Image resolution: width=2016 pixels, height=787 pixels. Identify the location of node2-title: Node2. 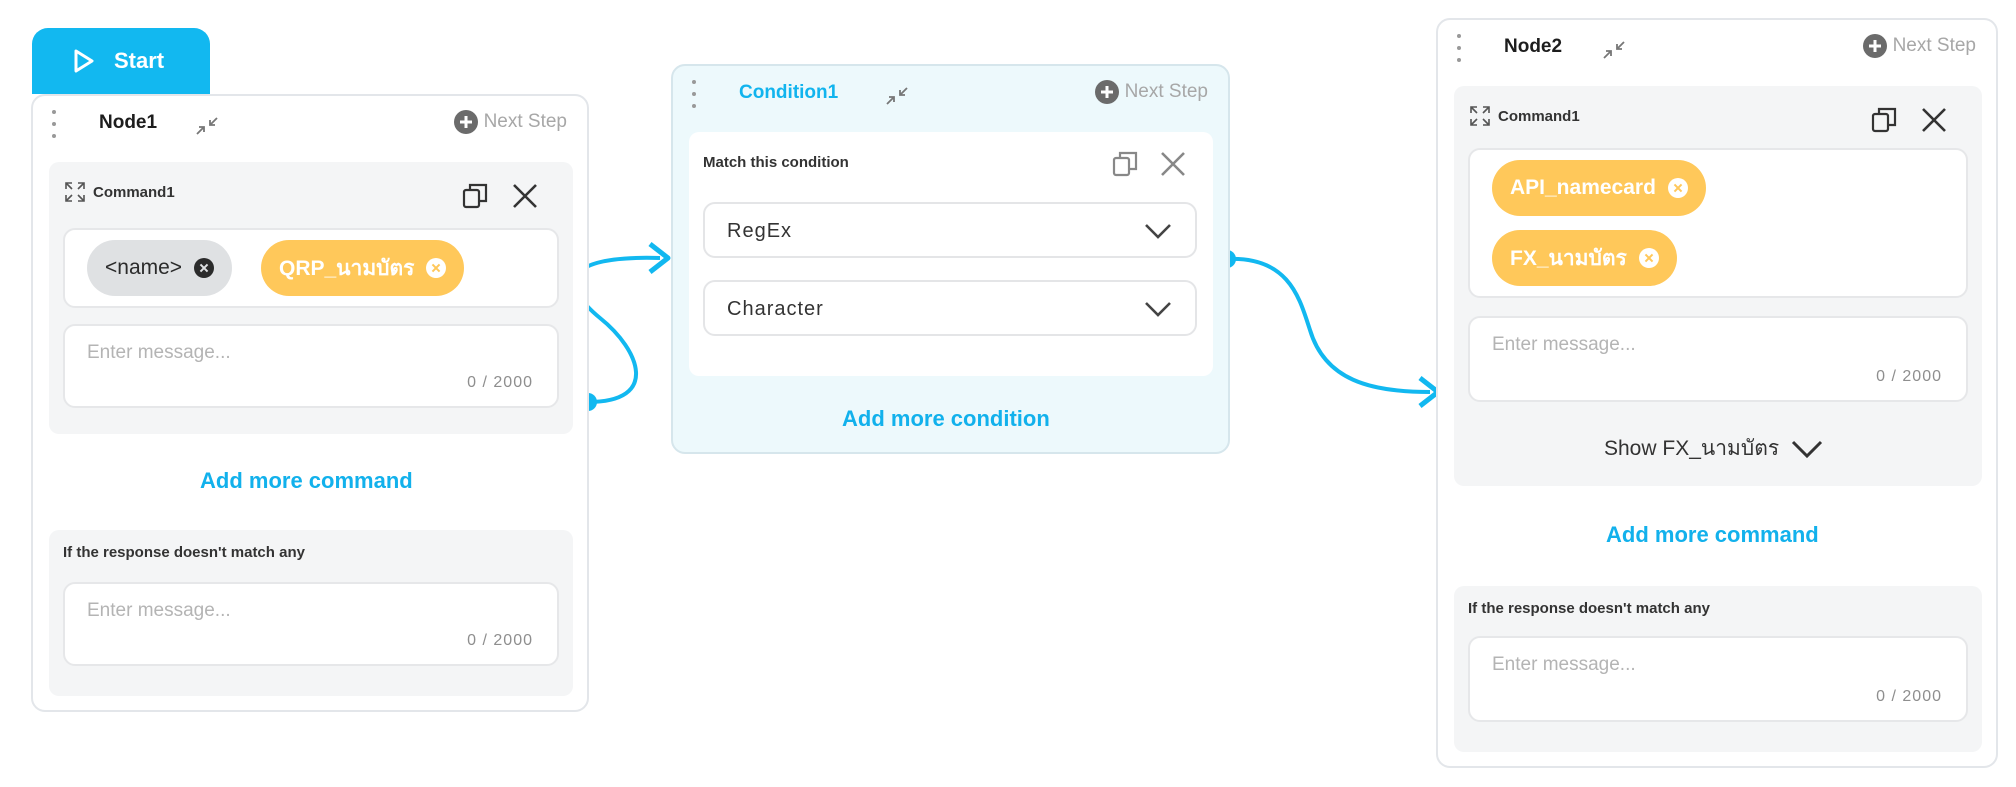
(1533, 46).